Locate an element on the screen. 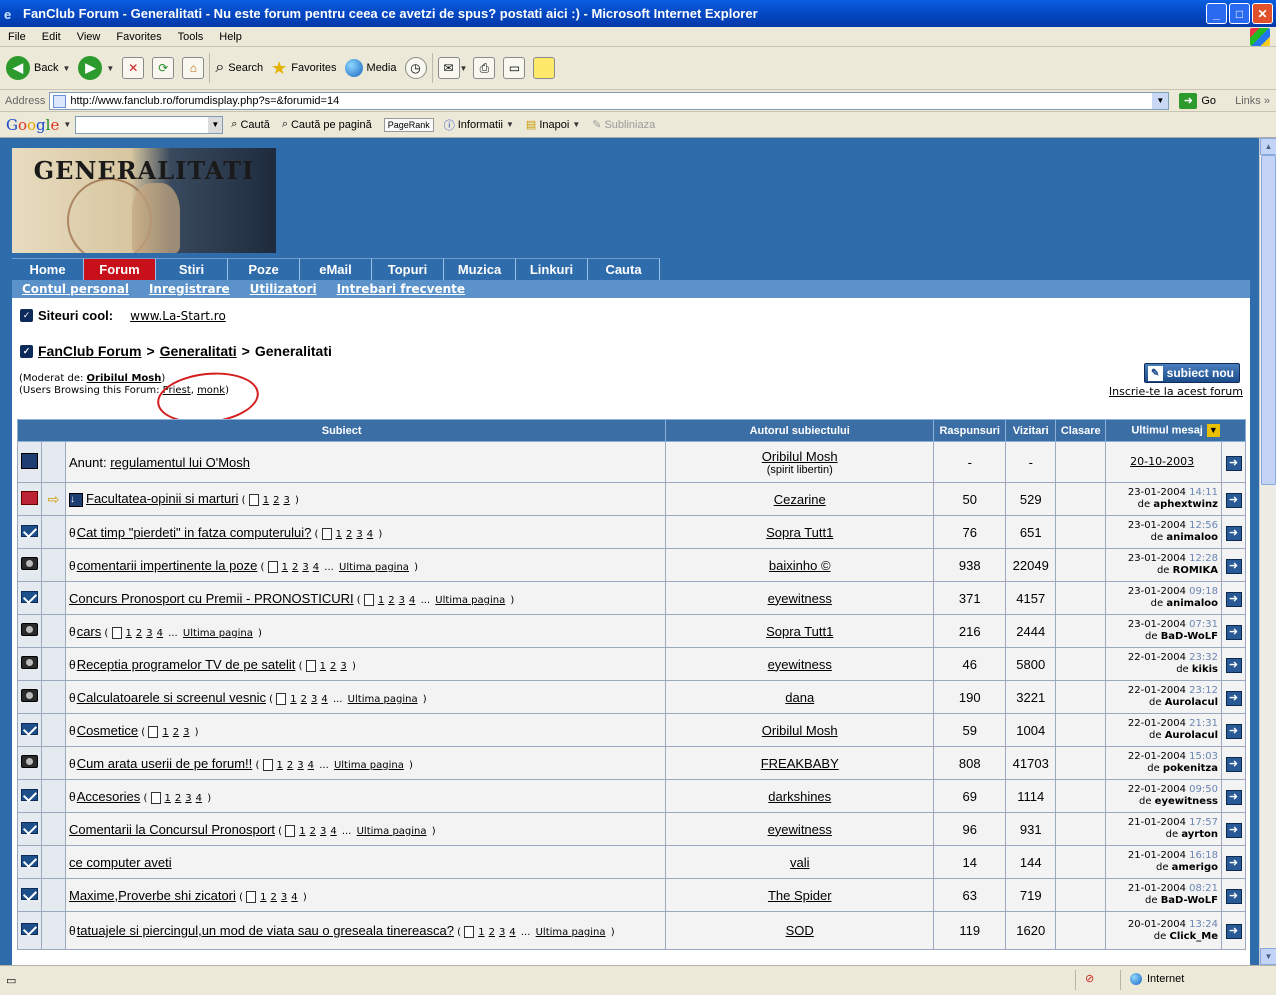 Image resolution: width=1276 pixels, height=995 pixels. favorites-button: ★ Favorites is located at coordinates (303, 68).